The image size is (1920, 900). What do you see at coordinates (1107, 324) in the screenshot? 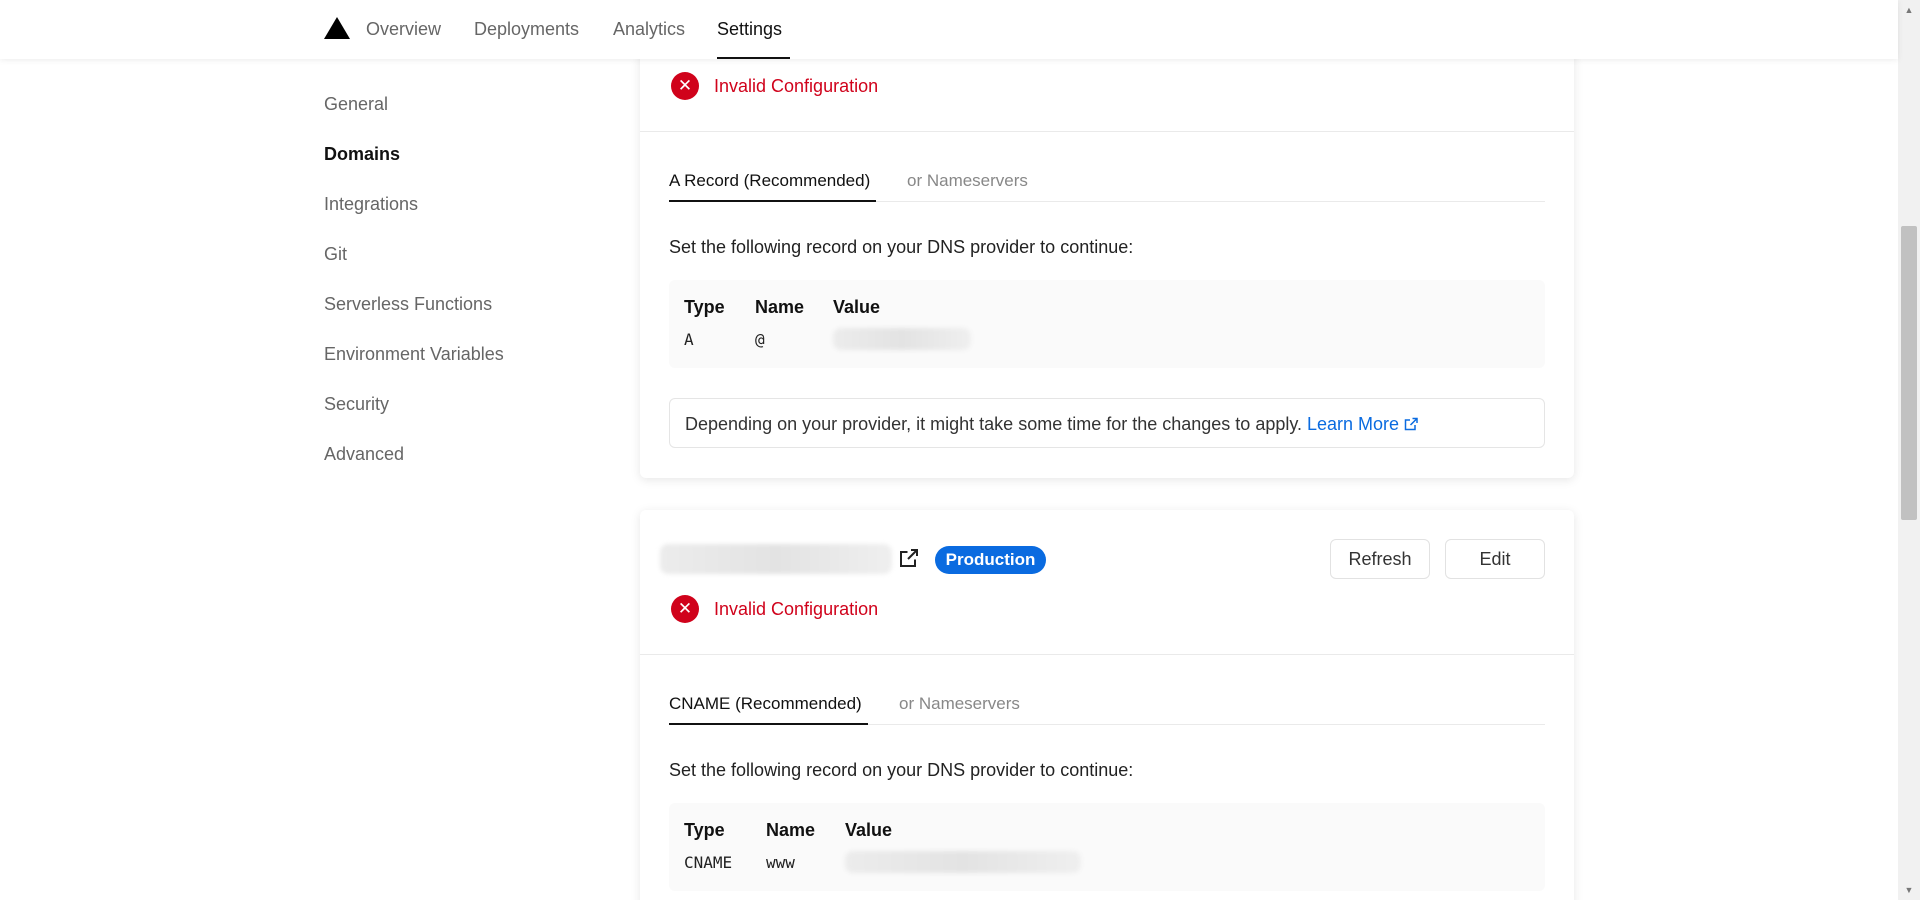
I see `dns-record-table: Type Name Value A @` at bounding box center [1107, 324].